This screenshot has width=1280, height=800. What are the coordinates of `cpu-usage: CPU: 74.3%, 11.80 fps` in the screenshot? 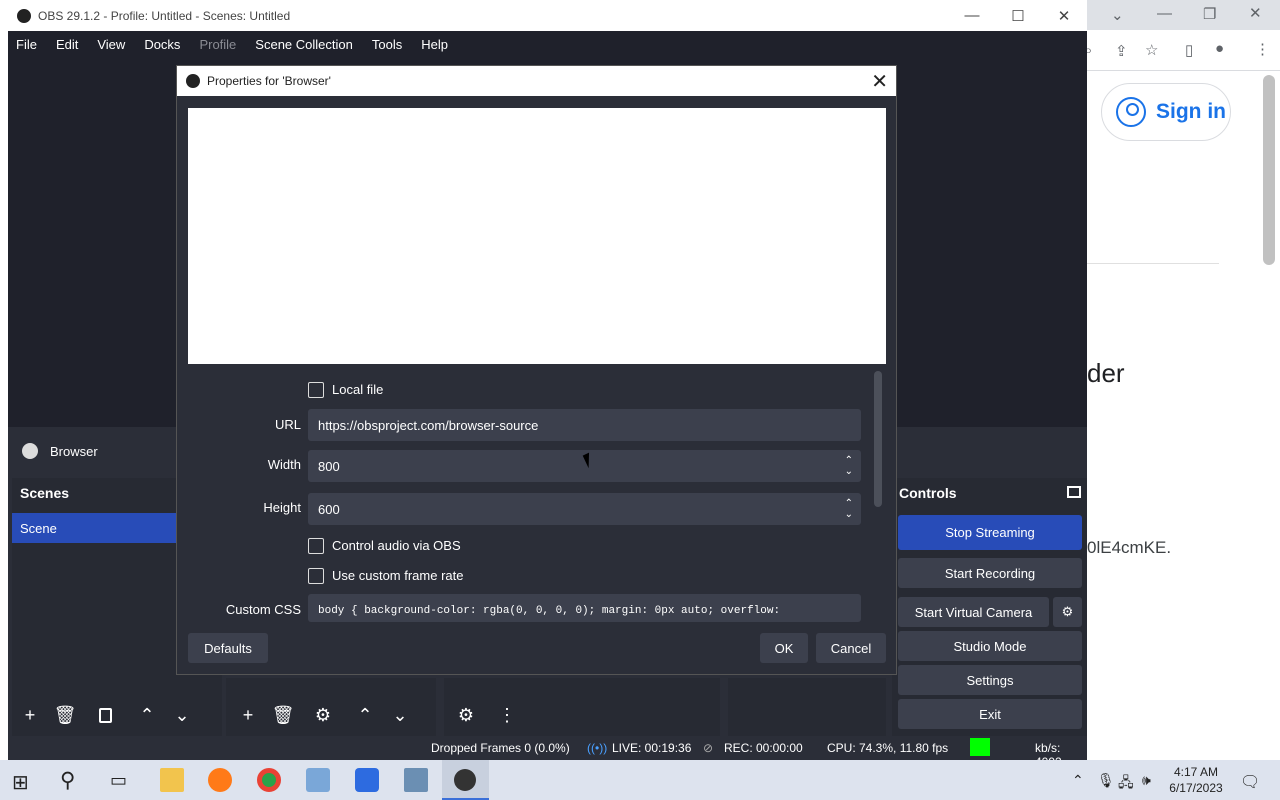 It's located at (888, 748).